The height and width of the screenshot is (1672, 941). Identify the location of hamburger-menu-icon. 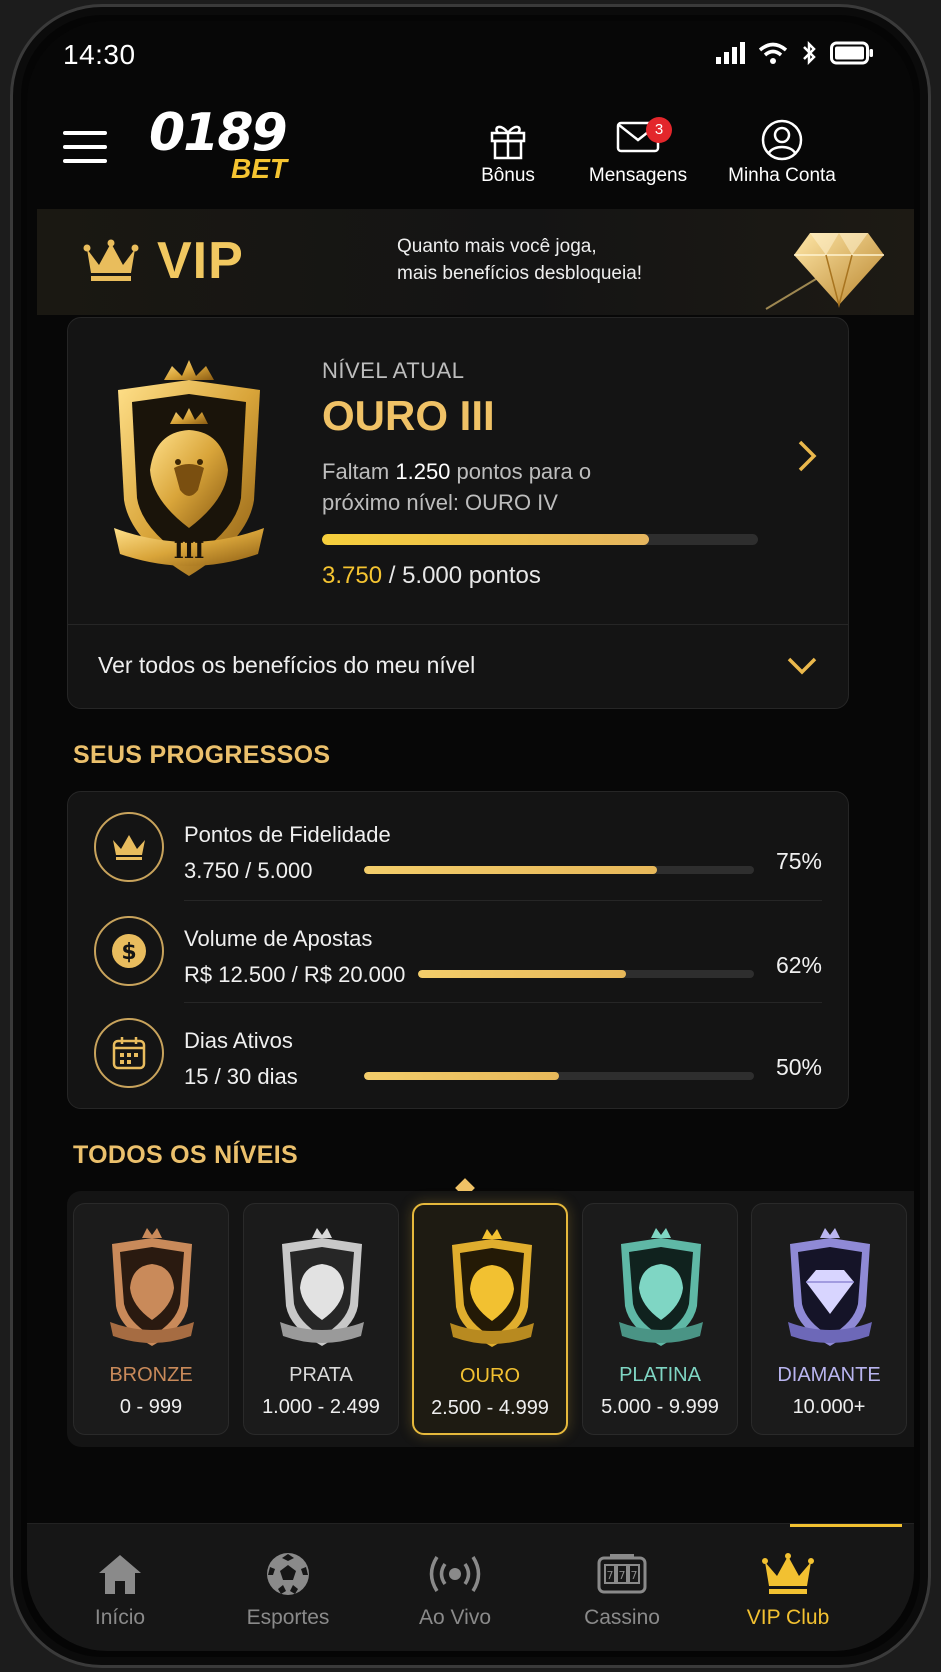
(85, 149).